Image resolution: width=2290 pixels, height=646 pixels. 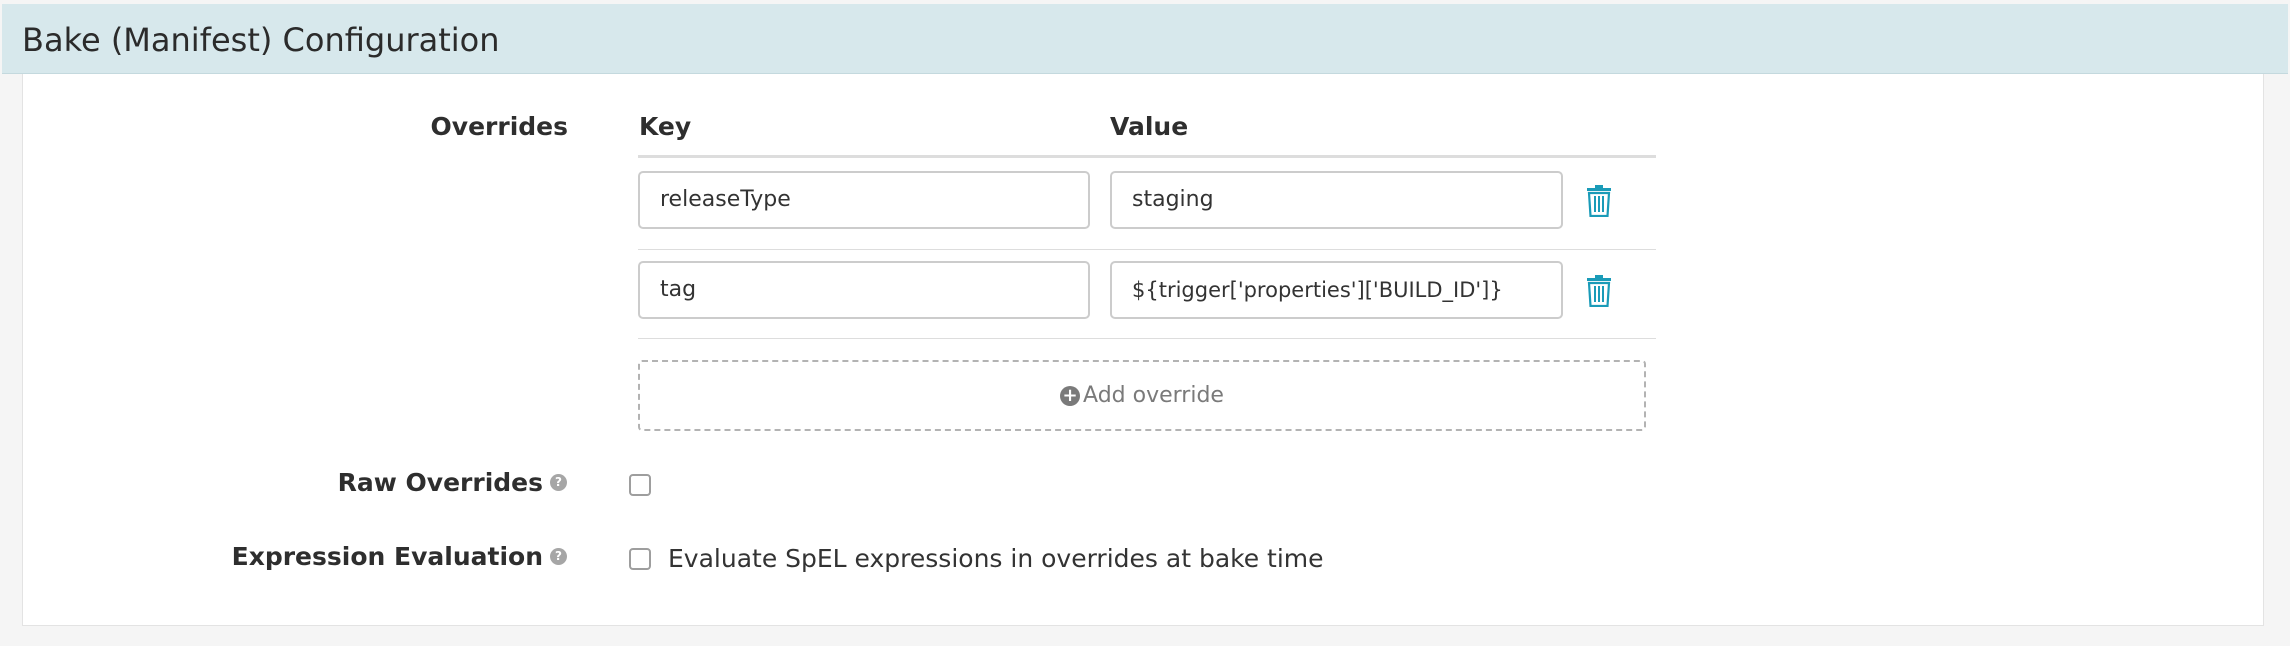 I want to click on expression-evaluation-checkbox, so click(x=640, y=559).